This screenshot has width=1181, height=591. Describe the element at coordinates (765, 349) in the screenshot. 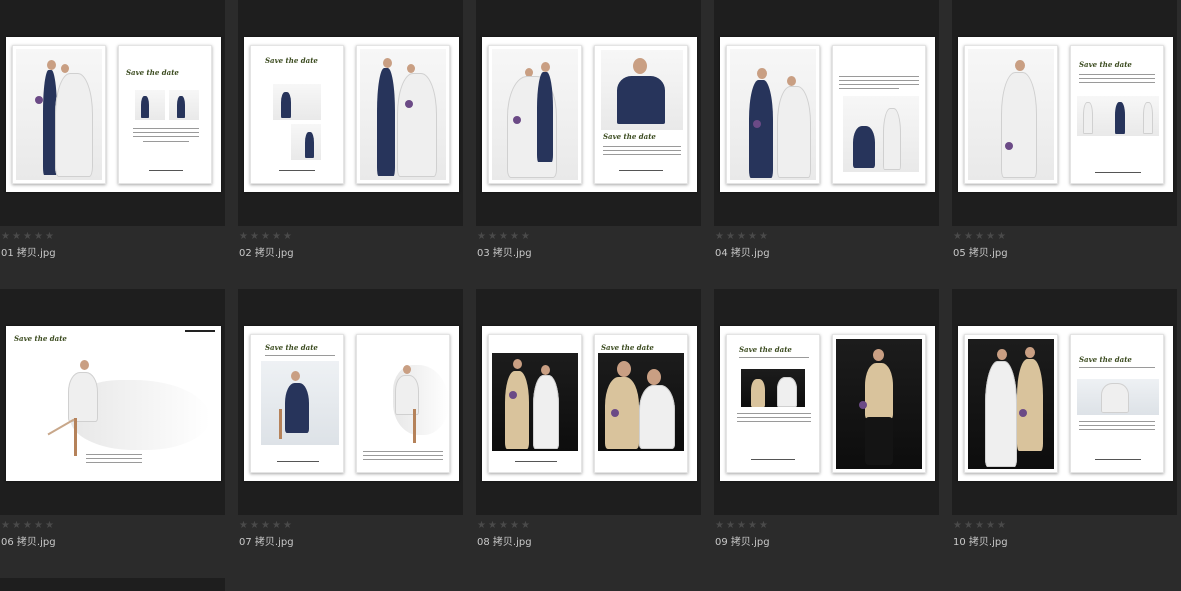

I see `save-the-date-headline: Save the date` at that location.